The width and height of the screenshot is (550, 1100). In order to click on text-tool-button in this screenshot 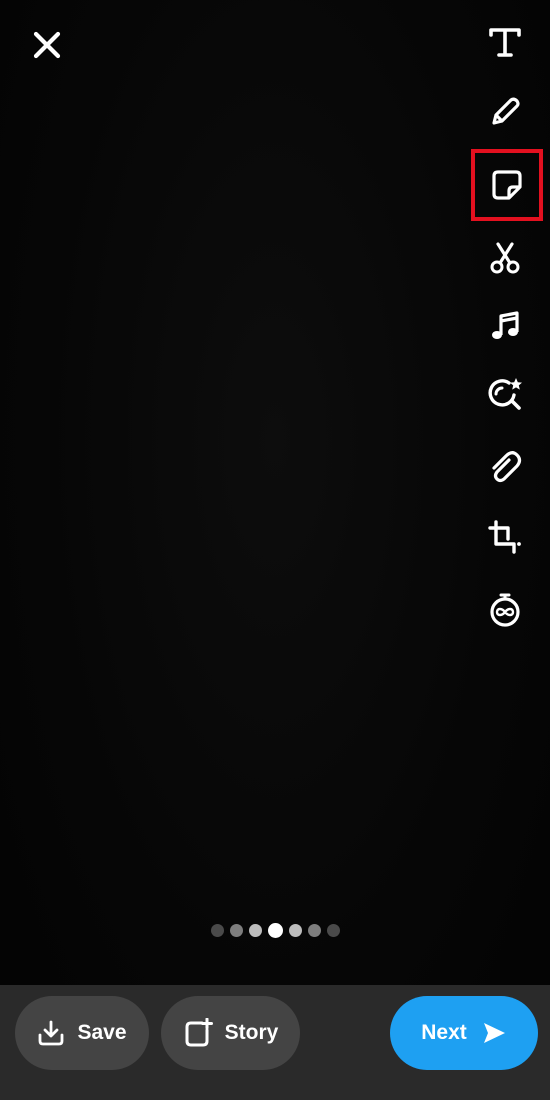, I will do `click(505, 42)`.